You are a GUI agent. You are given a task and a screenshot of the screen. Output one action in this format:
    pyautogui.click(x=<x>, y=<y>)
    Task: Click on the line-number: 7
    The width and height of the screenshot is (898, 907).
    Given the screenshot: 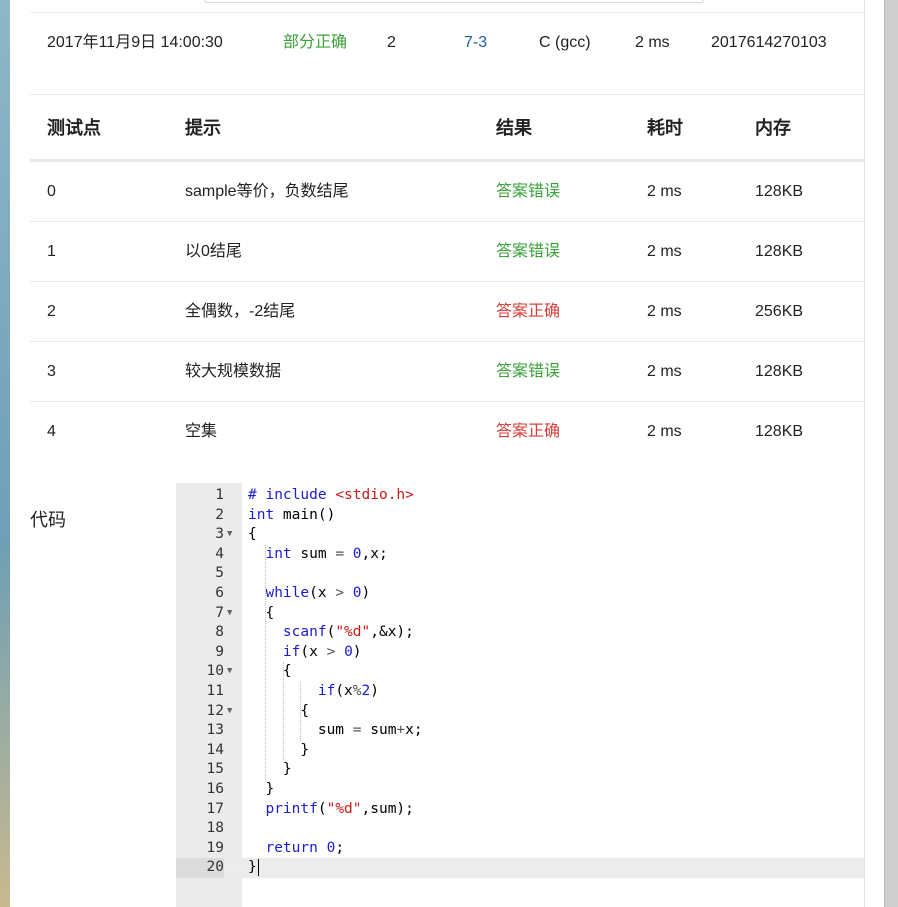 What is the action you would take?
    pyautogui.click(x=219, y=612)
    